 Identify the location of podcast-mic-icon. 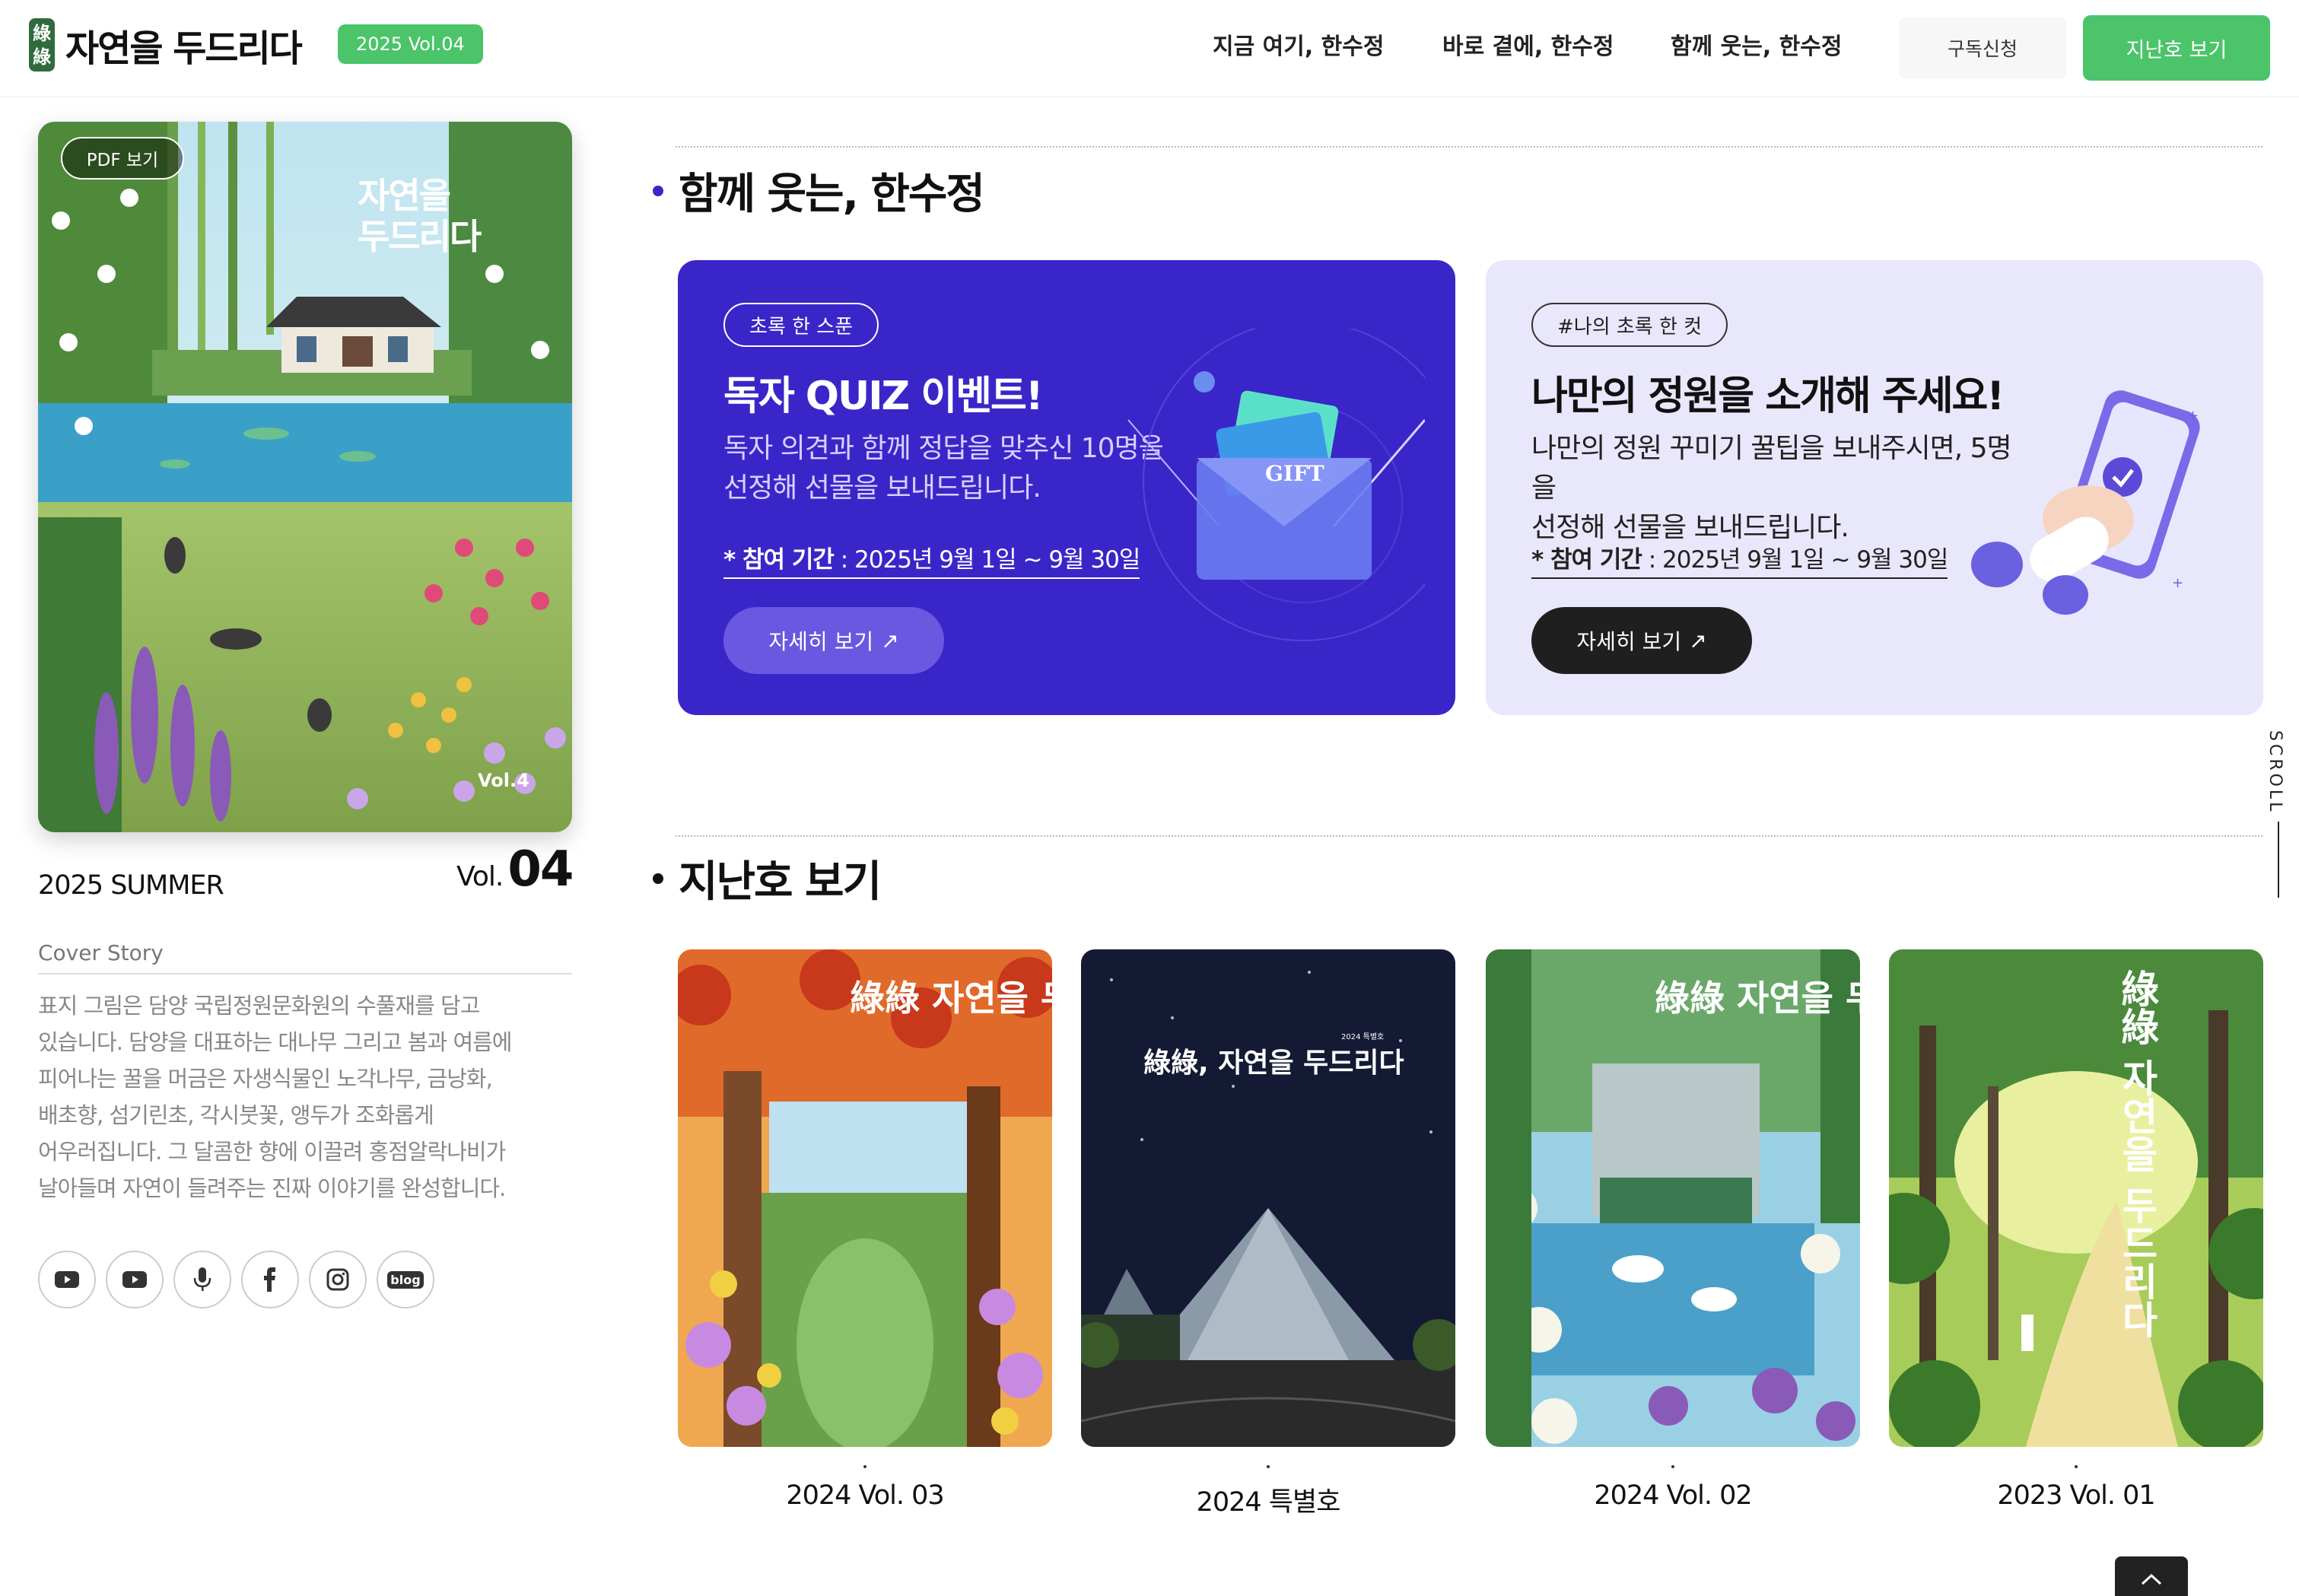
(202, 1279).